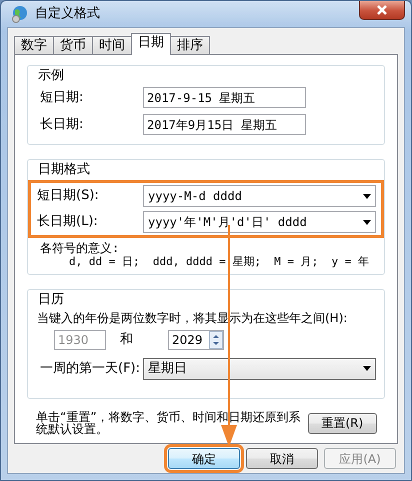 The height and width of the screenshot is (481, 412). I want to click on close-button, so click(382, 10).